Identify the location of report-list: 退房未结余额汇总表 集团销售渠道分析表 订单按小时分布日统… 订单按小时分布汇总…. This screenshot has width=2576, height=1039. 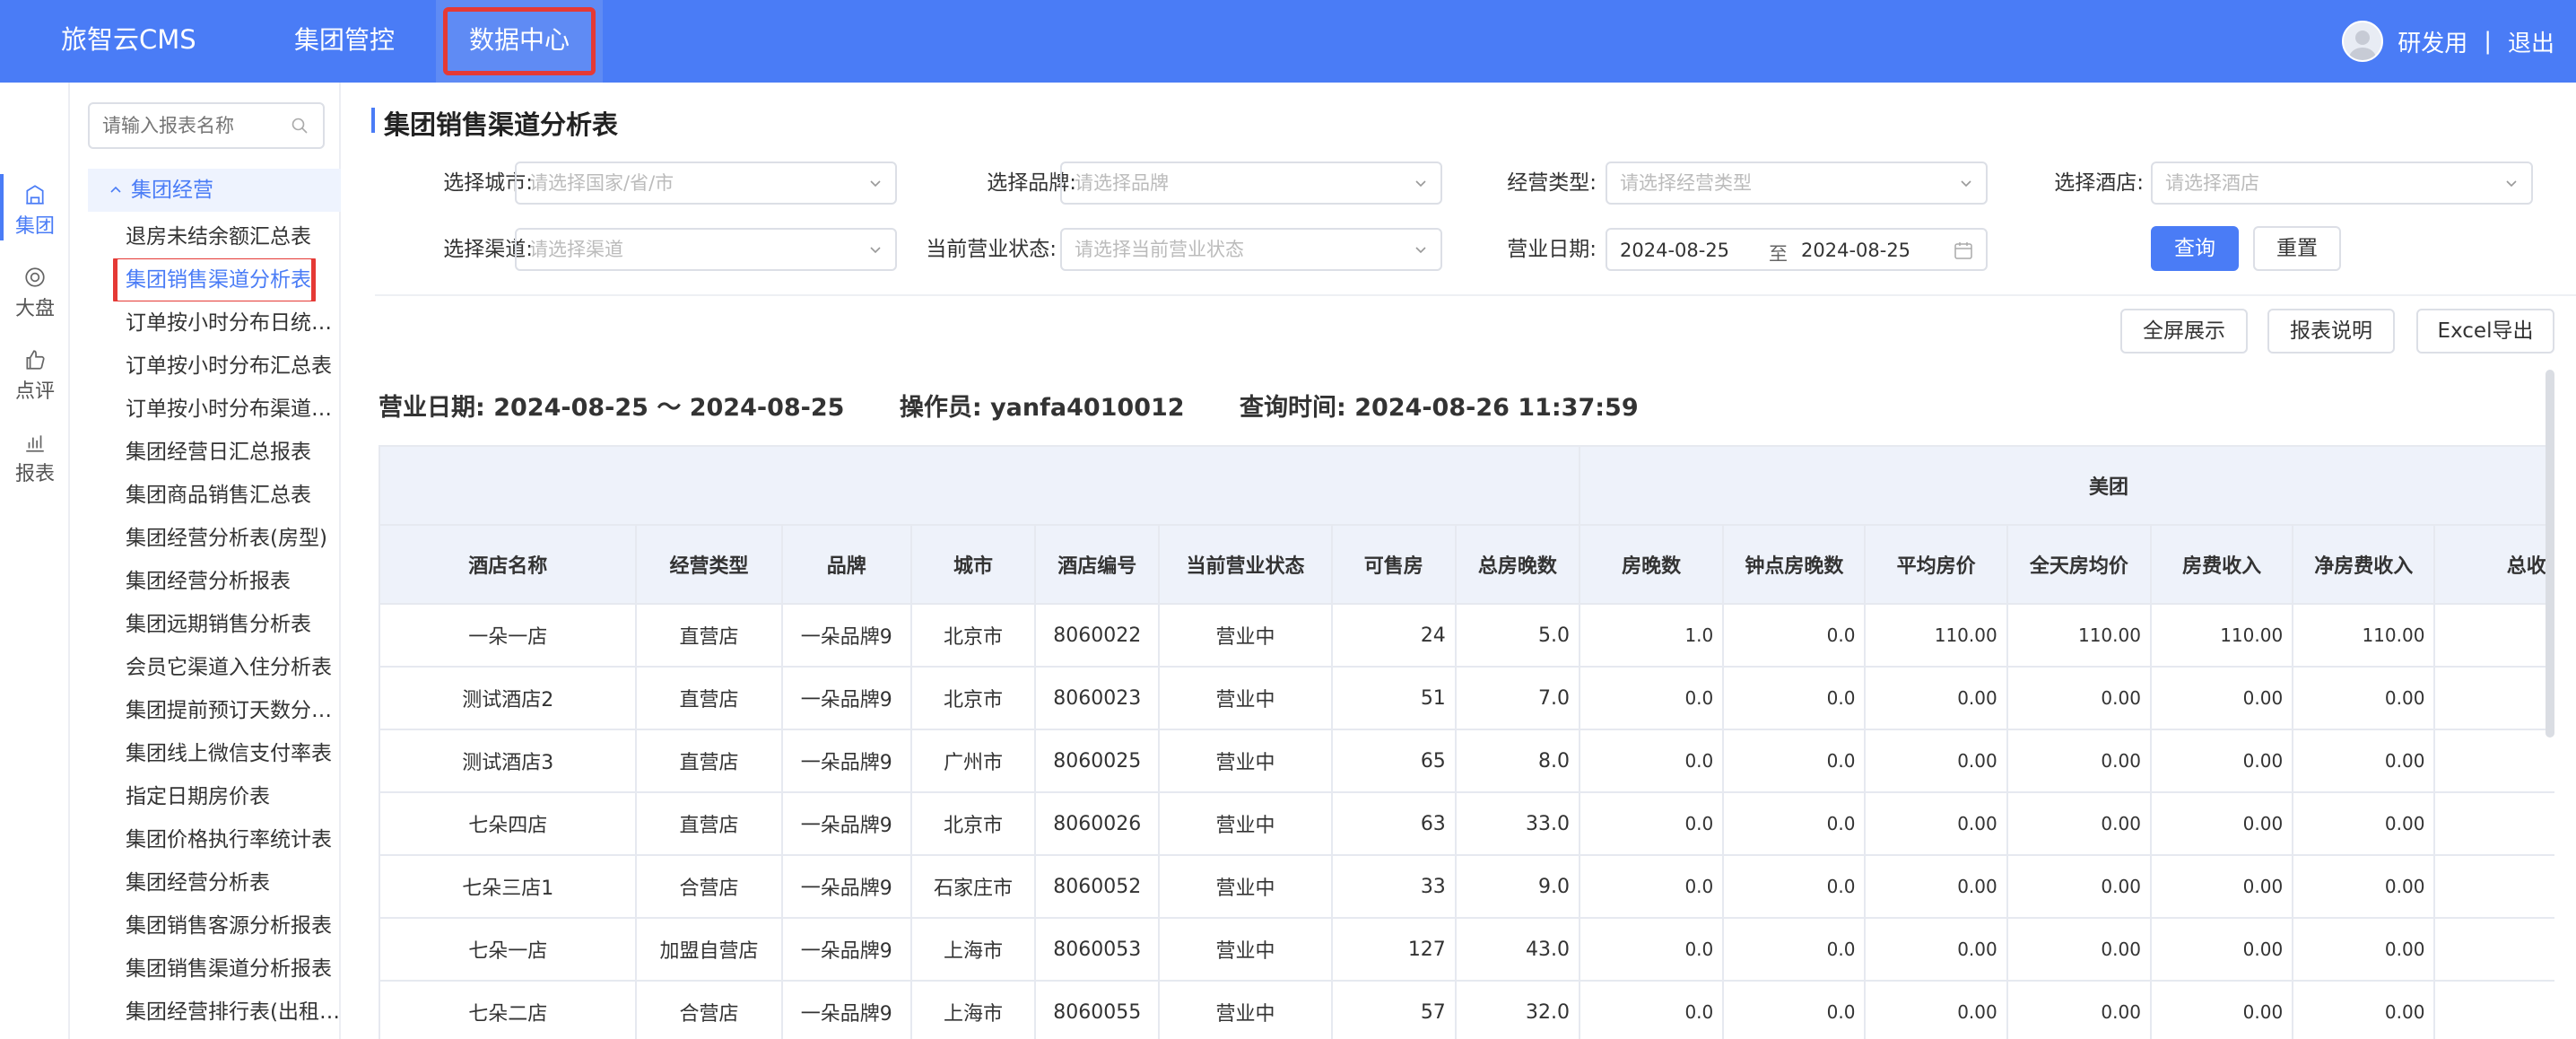
(214, 624).